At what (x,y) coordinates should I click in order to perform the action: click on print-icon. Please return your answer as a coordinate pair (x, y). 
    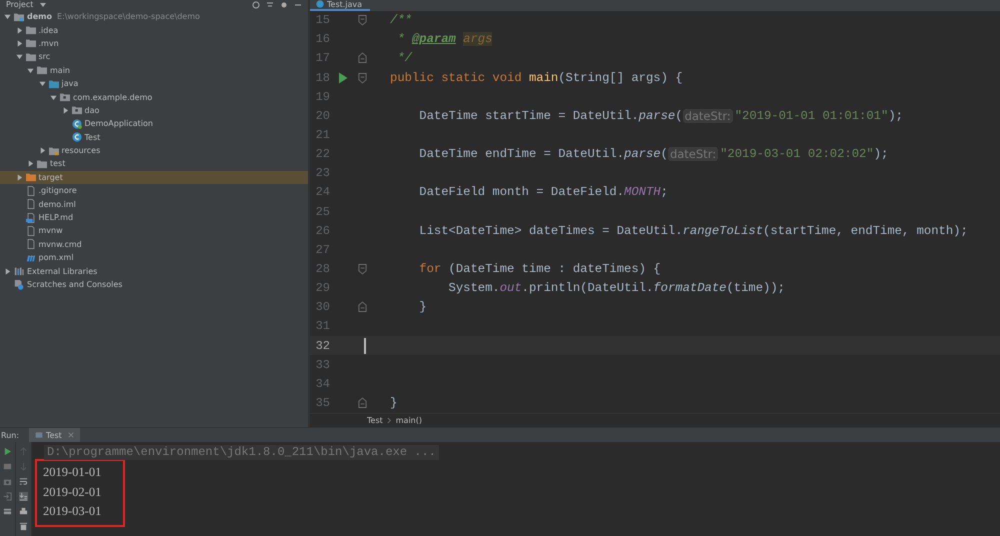
    Looking at the image, I should click on (23, 511).